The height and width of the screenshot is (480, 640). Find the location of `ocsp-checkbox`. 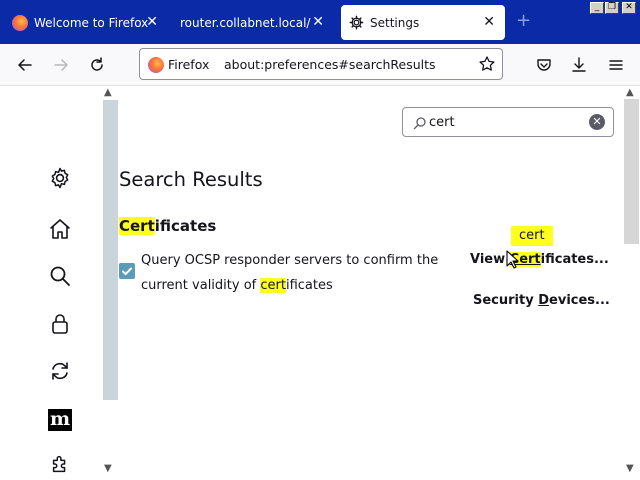

ocsp-checkbox is located at coordinates (127, 271).